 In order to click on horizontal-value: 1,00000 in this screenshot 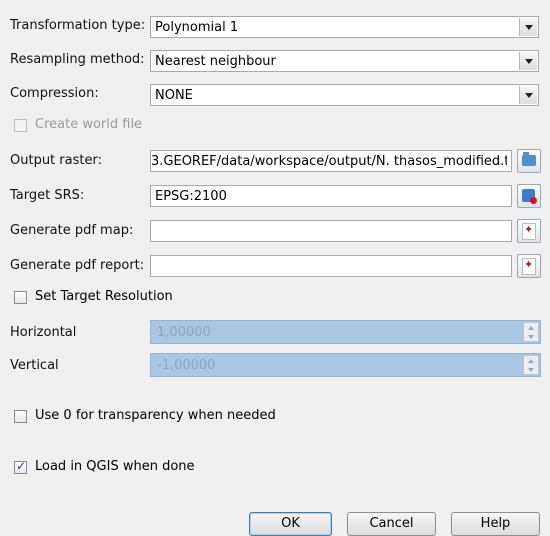, I will do `click(184, 332)`.